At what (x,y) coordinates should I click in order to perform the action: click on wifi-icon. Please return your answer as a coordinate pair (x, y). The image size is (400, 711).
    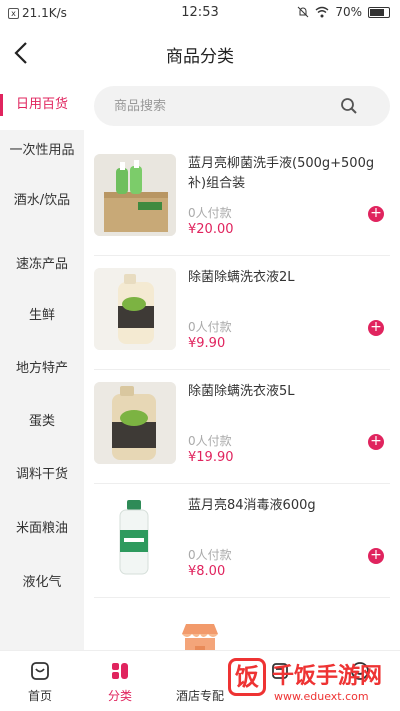
    Looking at the image, I should click on (322, 12).